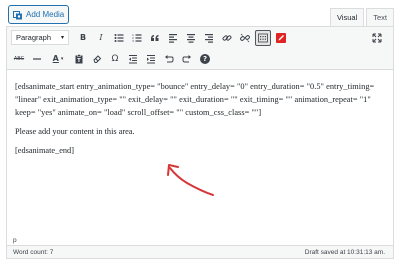 The image size is (400, 265). I want to click on special-character-icon: Ω, so click(115, 59).